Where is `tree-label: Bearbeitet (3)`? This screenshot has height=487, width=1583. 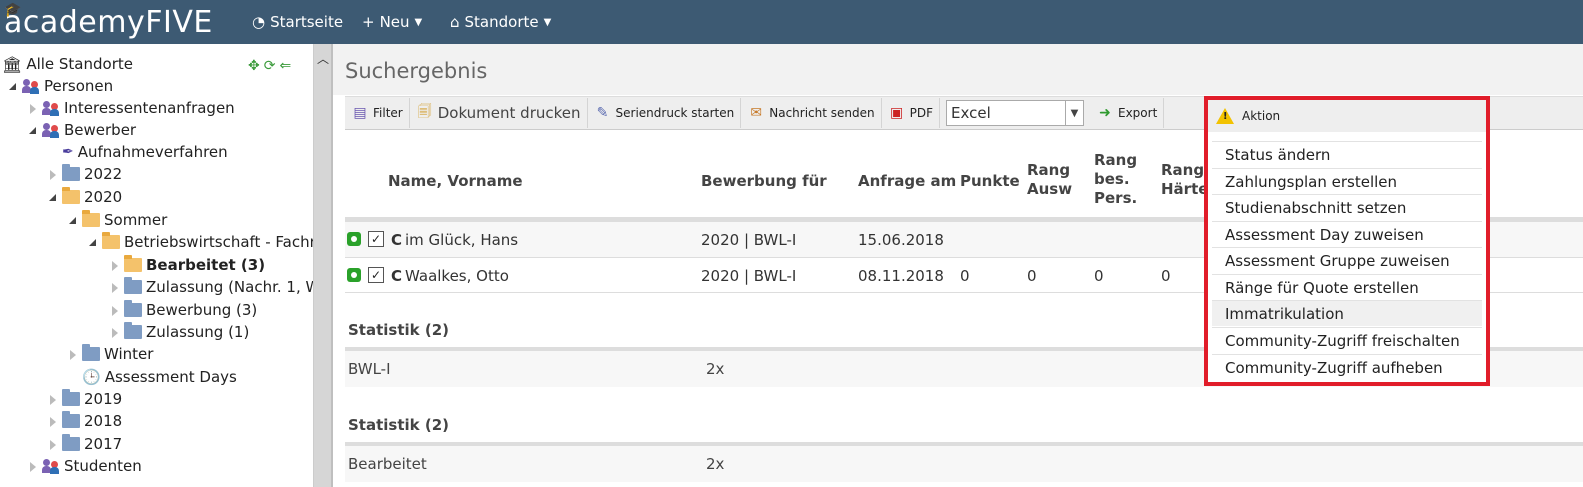 tree-label: Bearbeitet (3) is located at coordinates (206, 265).